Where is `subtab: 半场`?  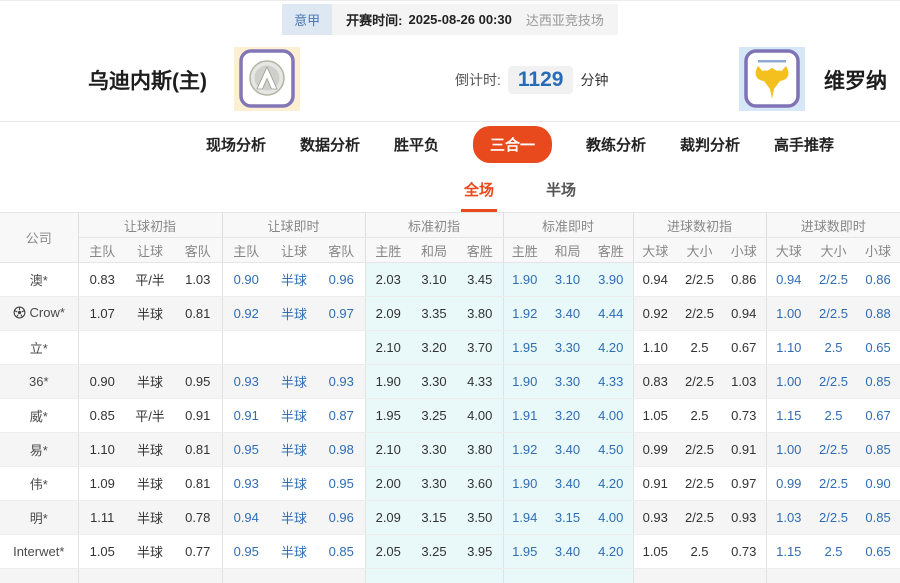
subtab: 半场 is located at coordinates (561, 191).